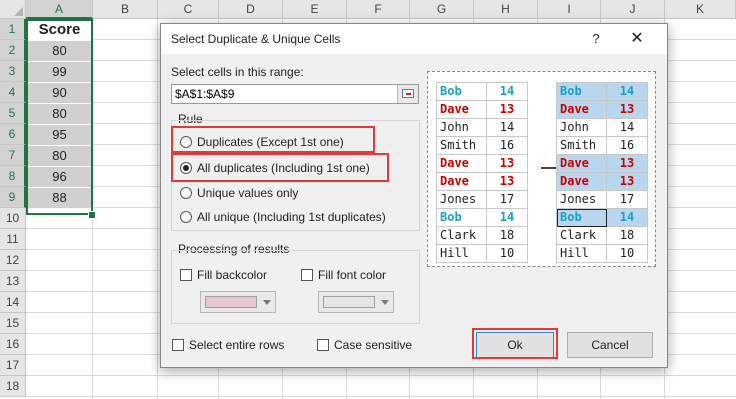 This screenshot has height=399, width=736. What do you see at coordinates (13, 344) in the screenshot?
I see `row-header-16: 16` at bounding box center [13, 344].